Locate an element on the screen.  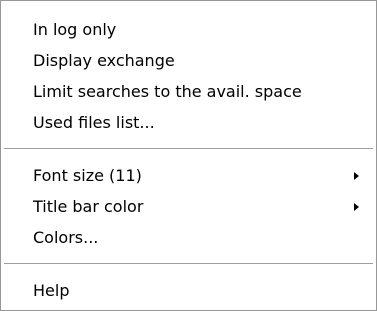
menu-item-label: Limit searches to the avail. space is located at coordinates (167, 91).